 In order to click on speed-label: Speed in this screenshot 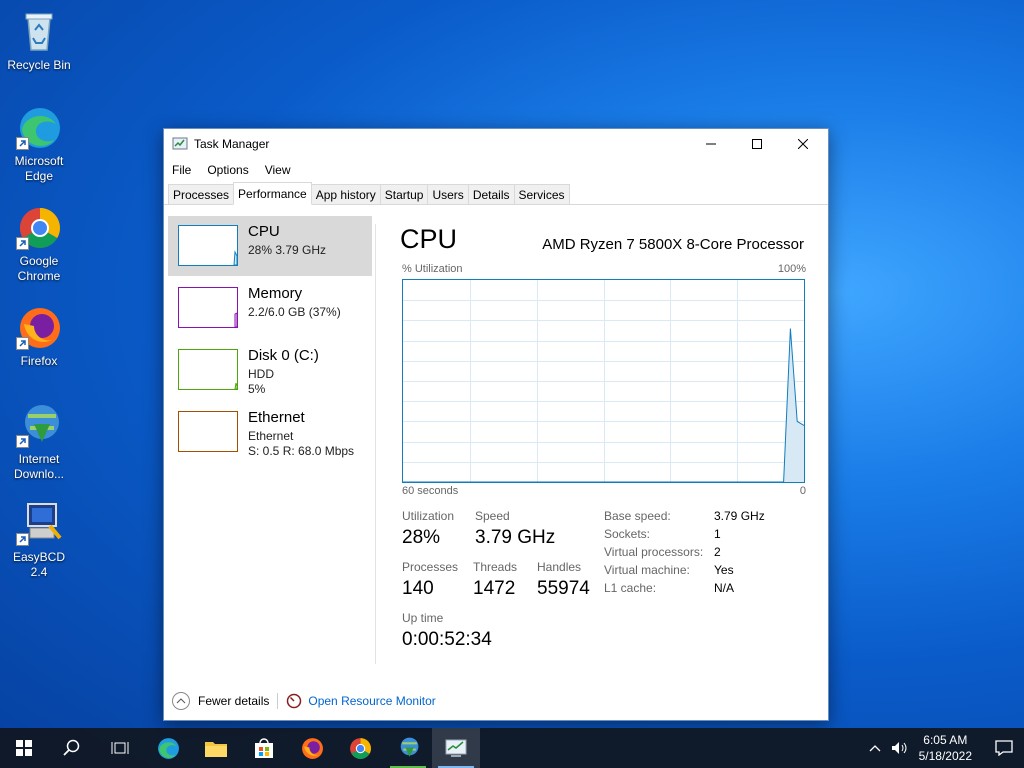, I will do `click(492, 516)`.